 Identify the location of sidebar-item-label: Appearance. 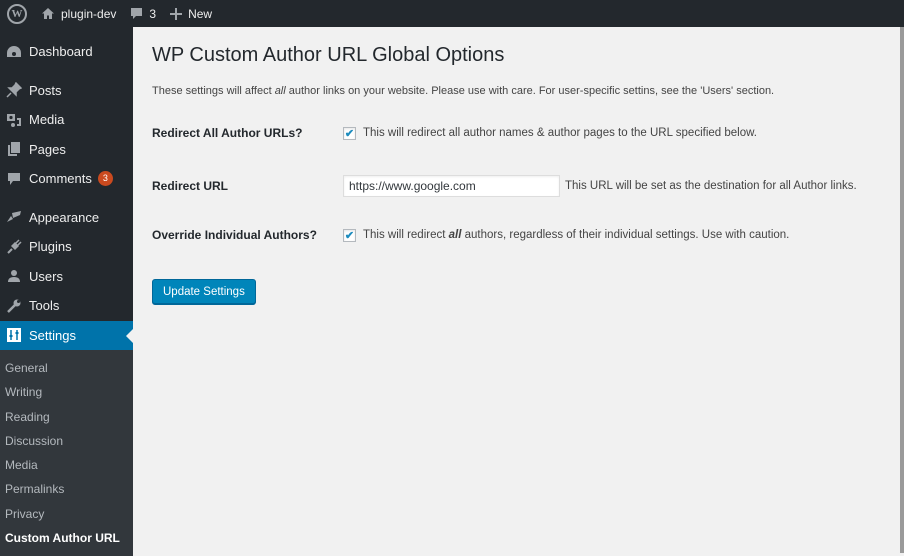
(64, 217).